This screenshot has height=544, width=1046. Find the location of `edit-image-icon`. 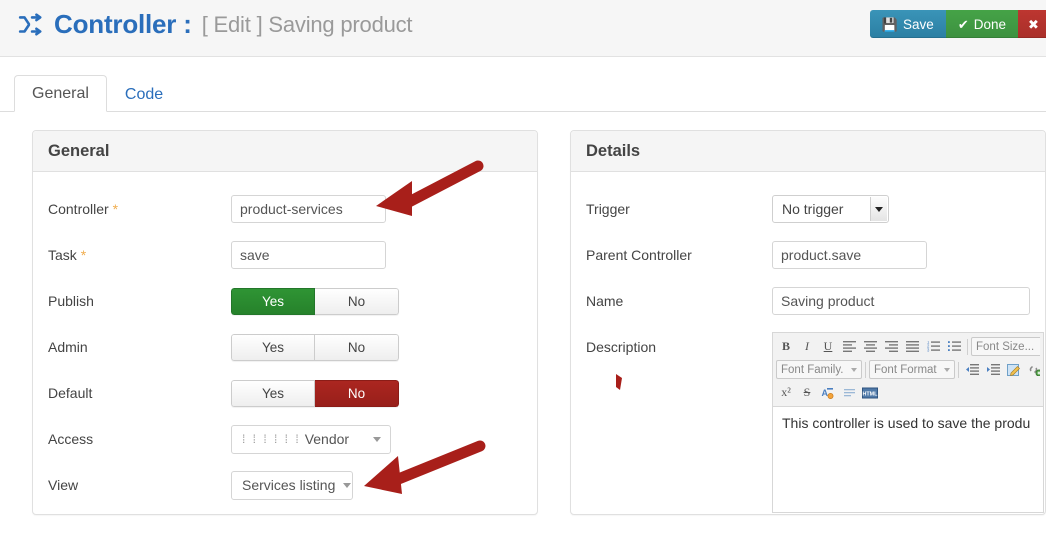

edit-image-icon is located at coordinates (1014, 370).